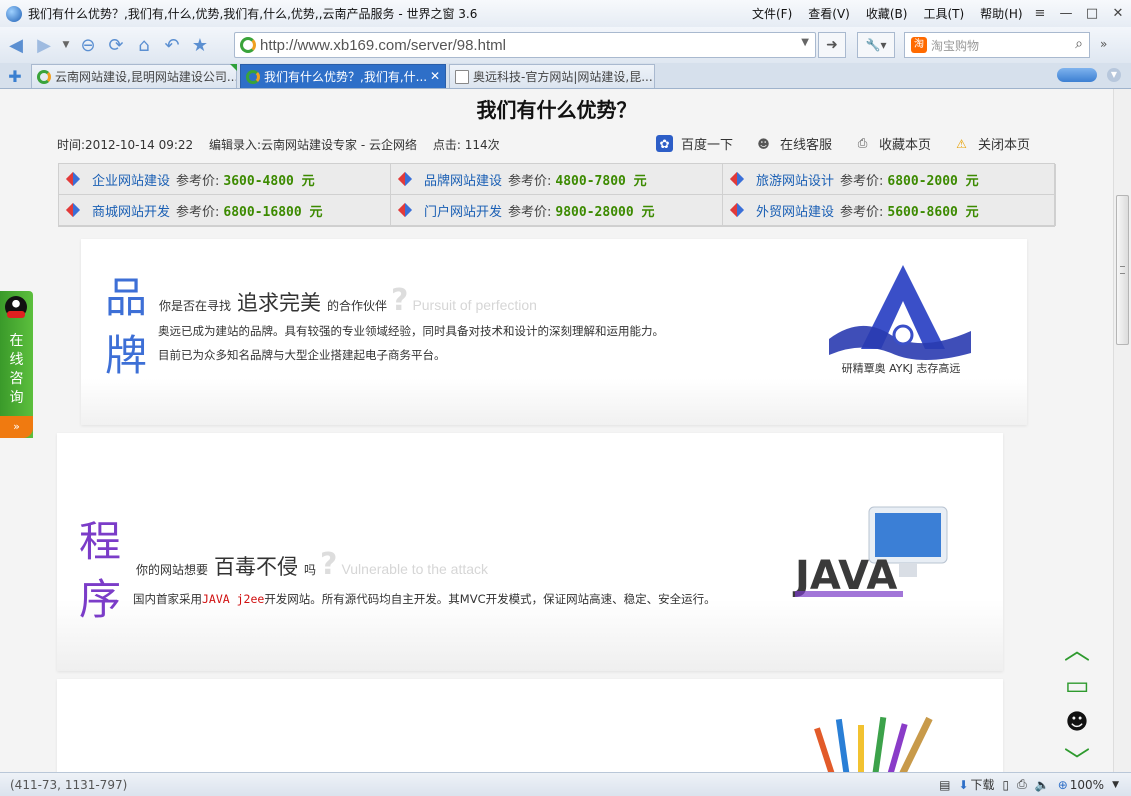 The width and height of the screenshot is (1131, 796). What do you see at coordinates (16, 427) in the screenshot?
I see `consult-expand-button: »` at bounding box center [16, 427].